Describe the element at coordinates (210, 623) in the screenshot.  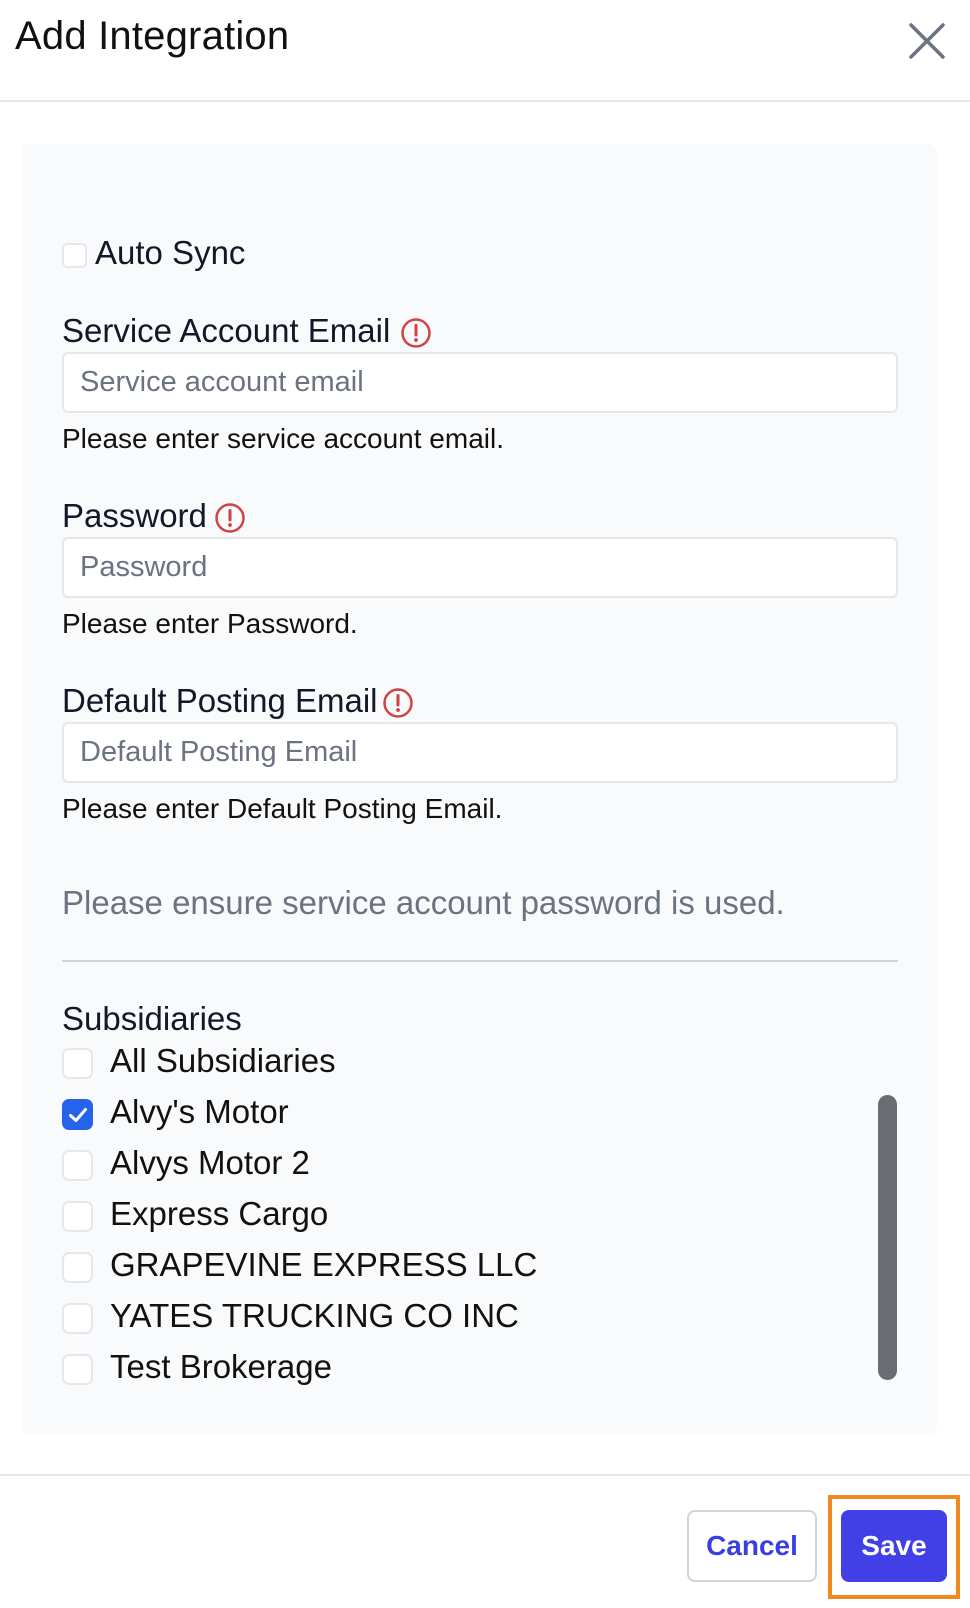
I see `password-error: Please enter Password.` at that location.